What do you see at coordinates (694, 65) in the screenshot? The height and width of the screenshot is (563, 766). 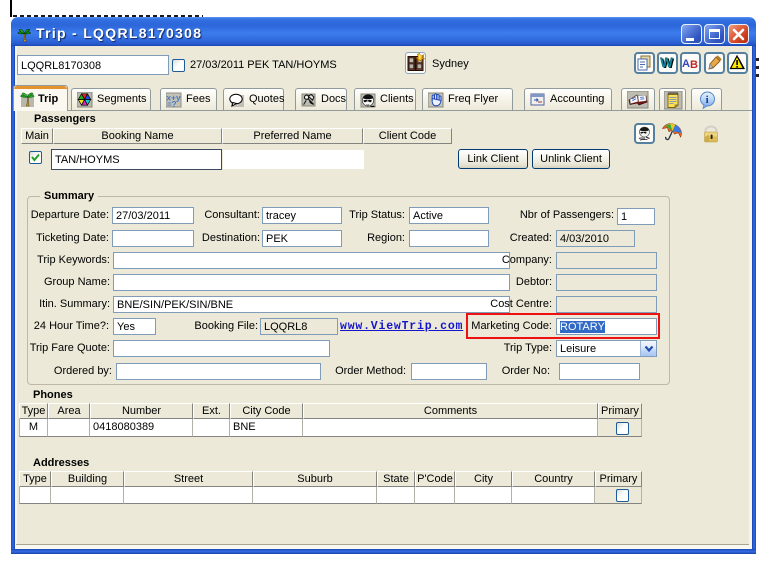 I see `svg-text: B` at bounding box center [694, 65].